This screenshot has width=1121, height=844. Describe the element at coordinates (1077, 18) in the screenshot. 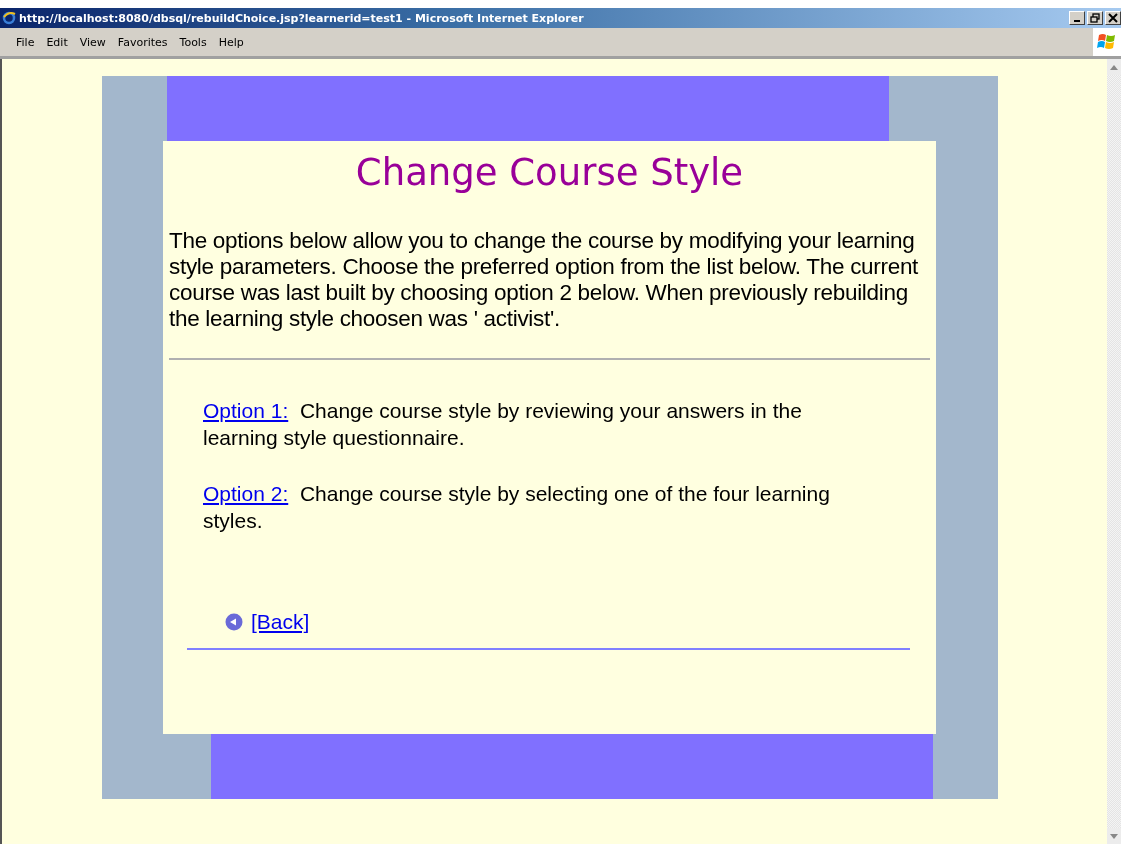

I see `minimize-button` at that location.